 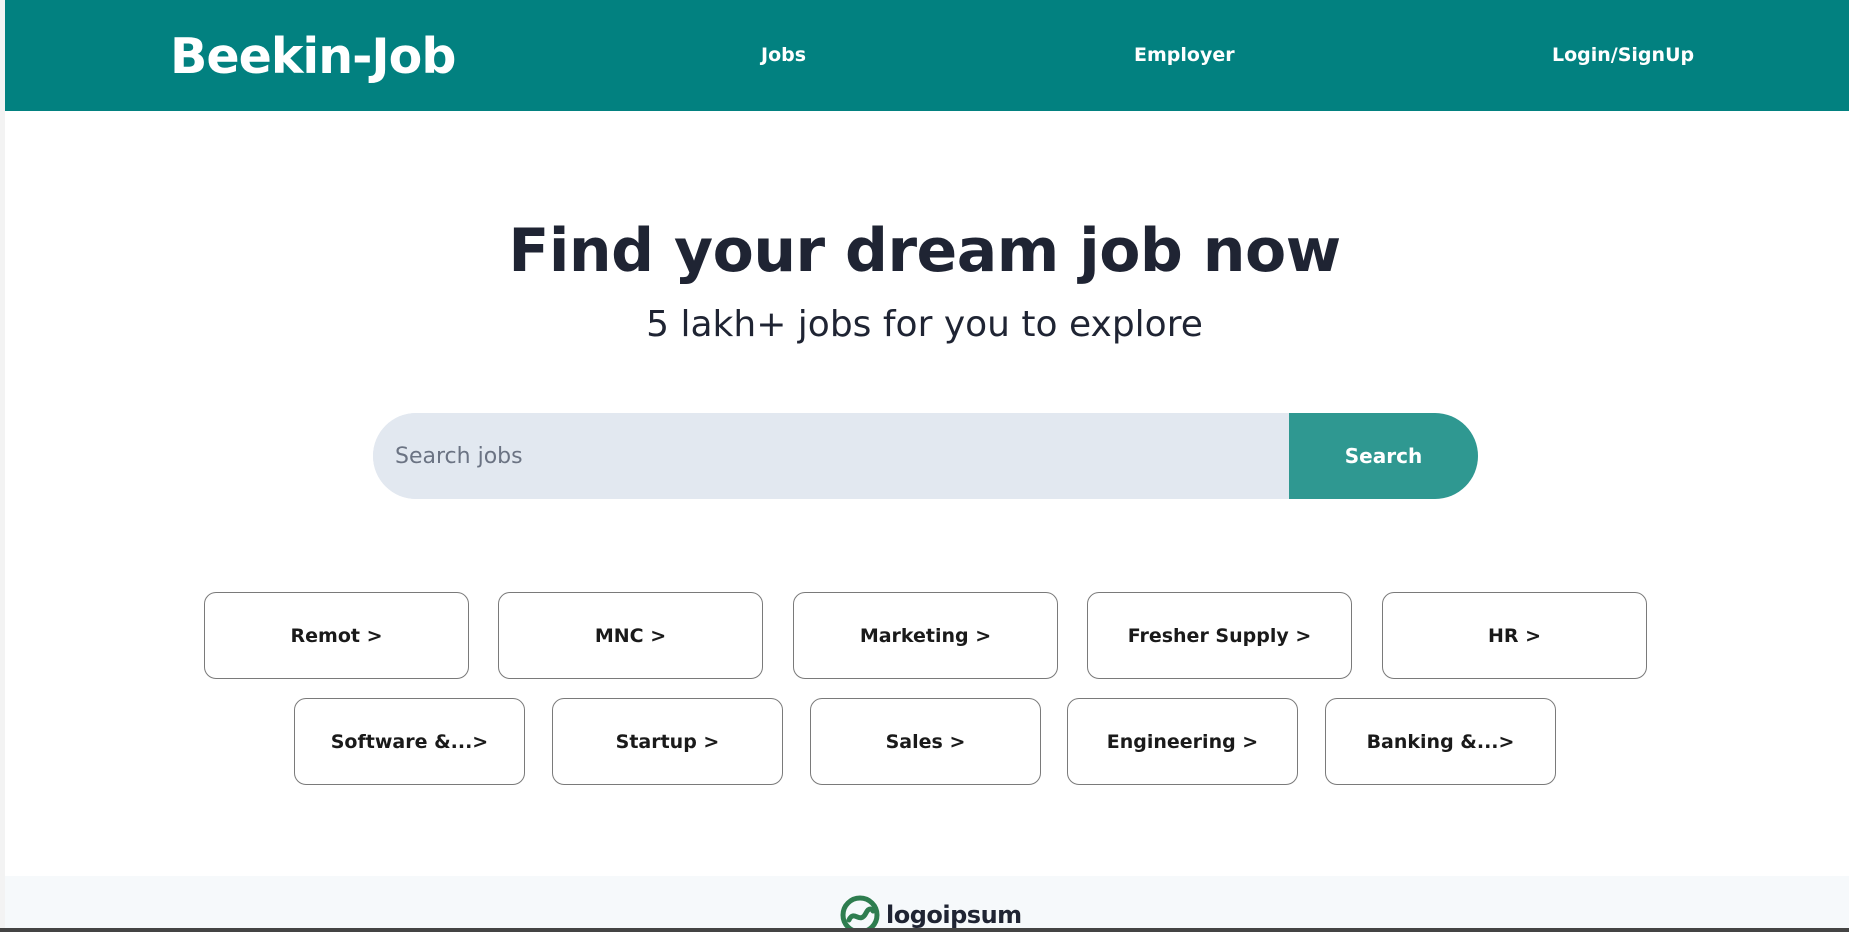 I want to click on search-input, so click(x=831, y=456).